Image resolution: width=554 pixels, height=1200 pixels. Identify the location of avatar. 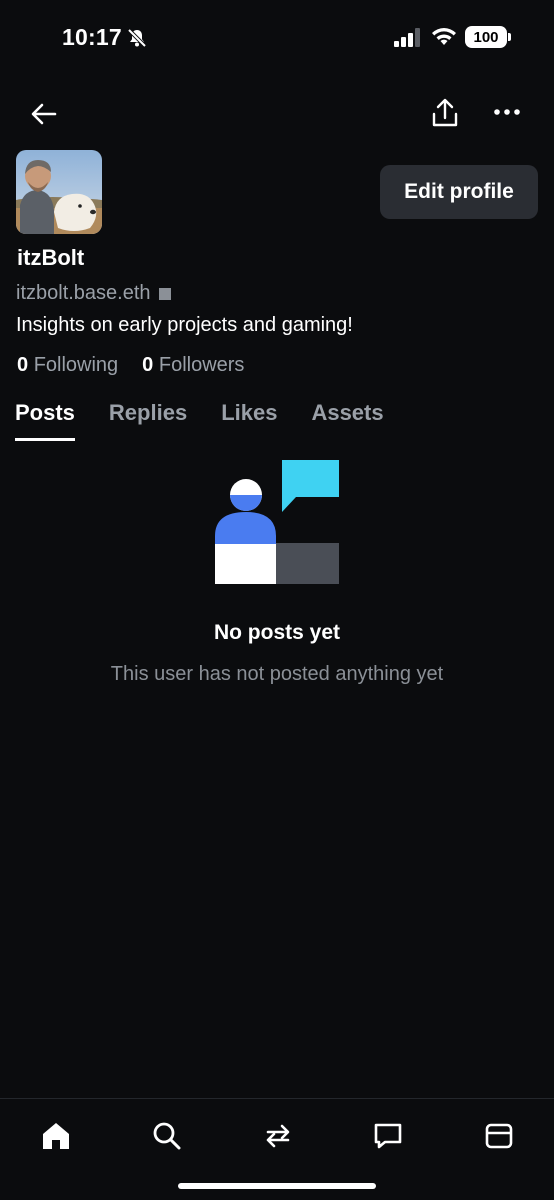
(59, 192).